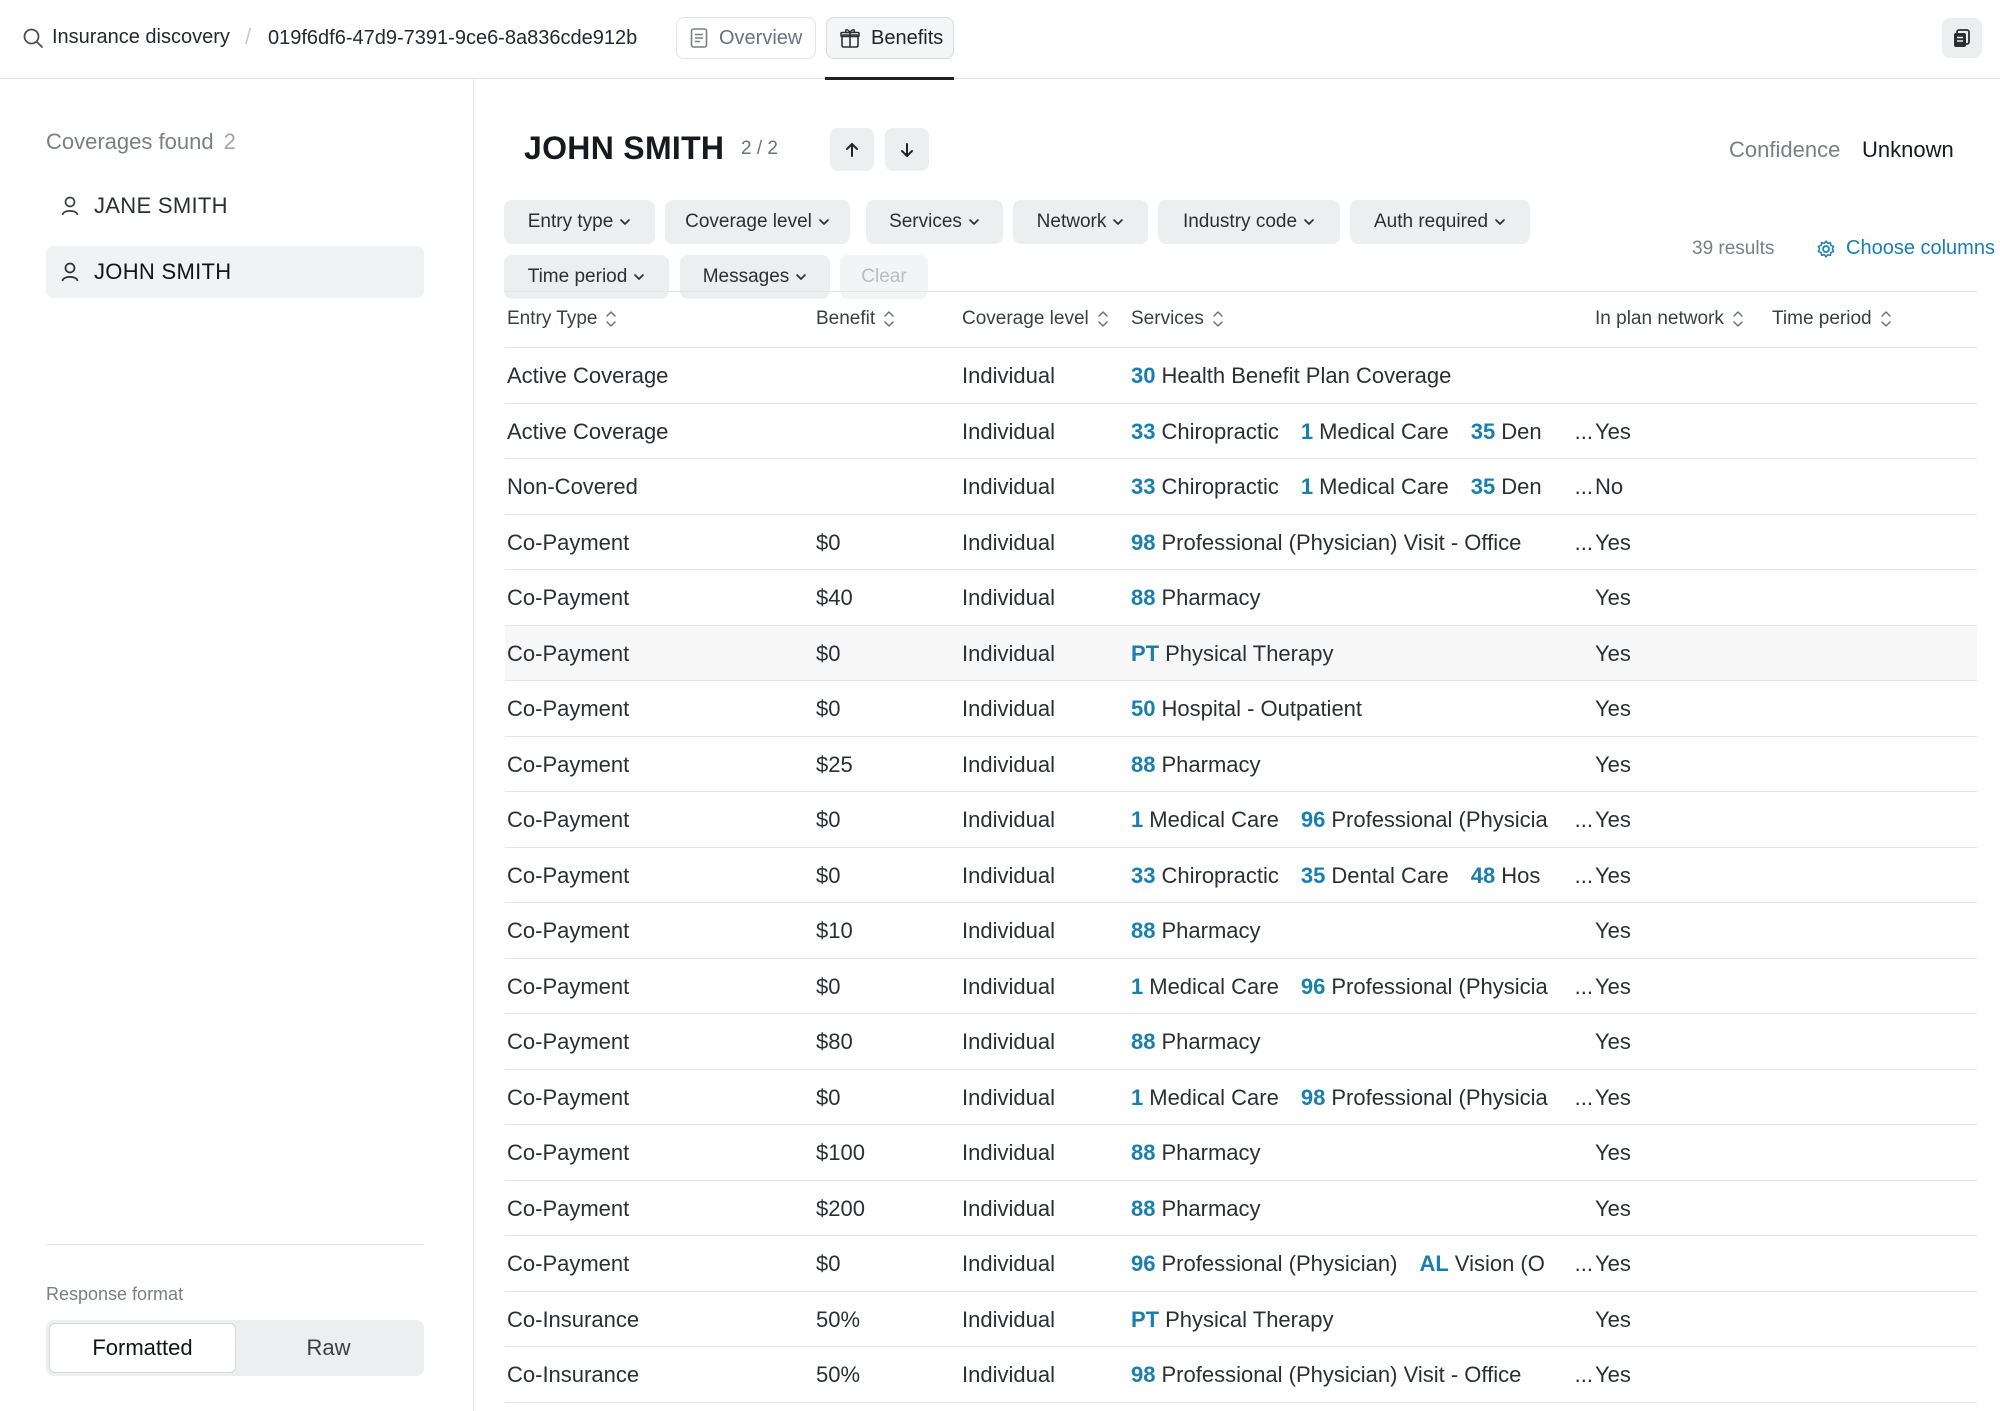 This screenshot has height=1411, width=2000. I want to click on column-header-time-period: Time period, so click(1832, 319).